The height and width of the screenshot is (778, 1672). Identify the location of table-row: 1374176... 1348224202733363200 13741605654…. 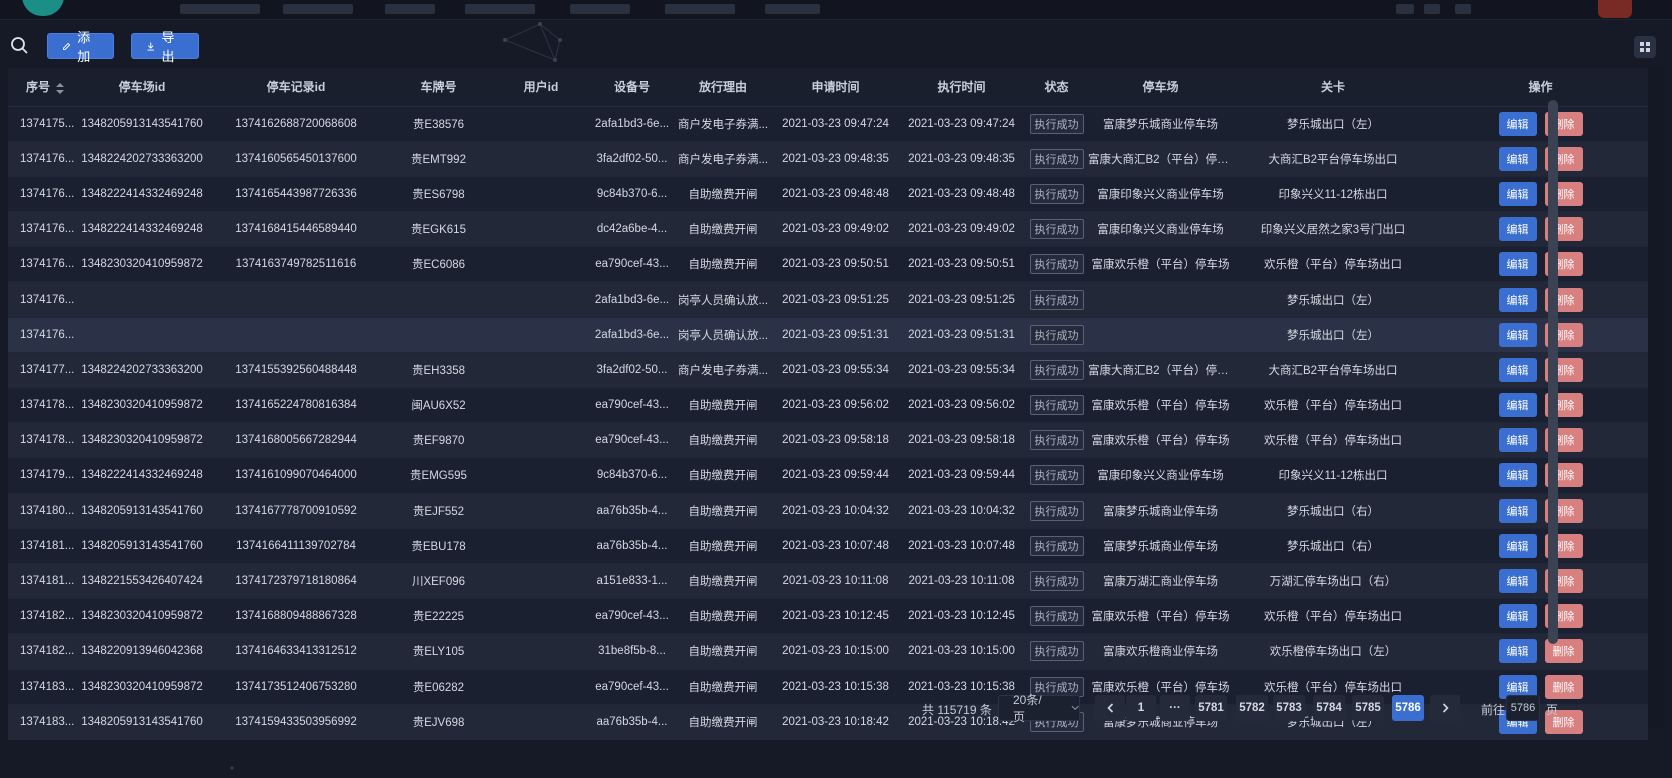
(828, 159).